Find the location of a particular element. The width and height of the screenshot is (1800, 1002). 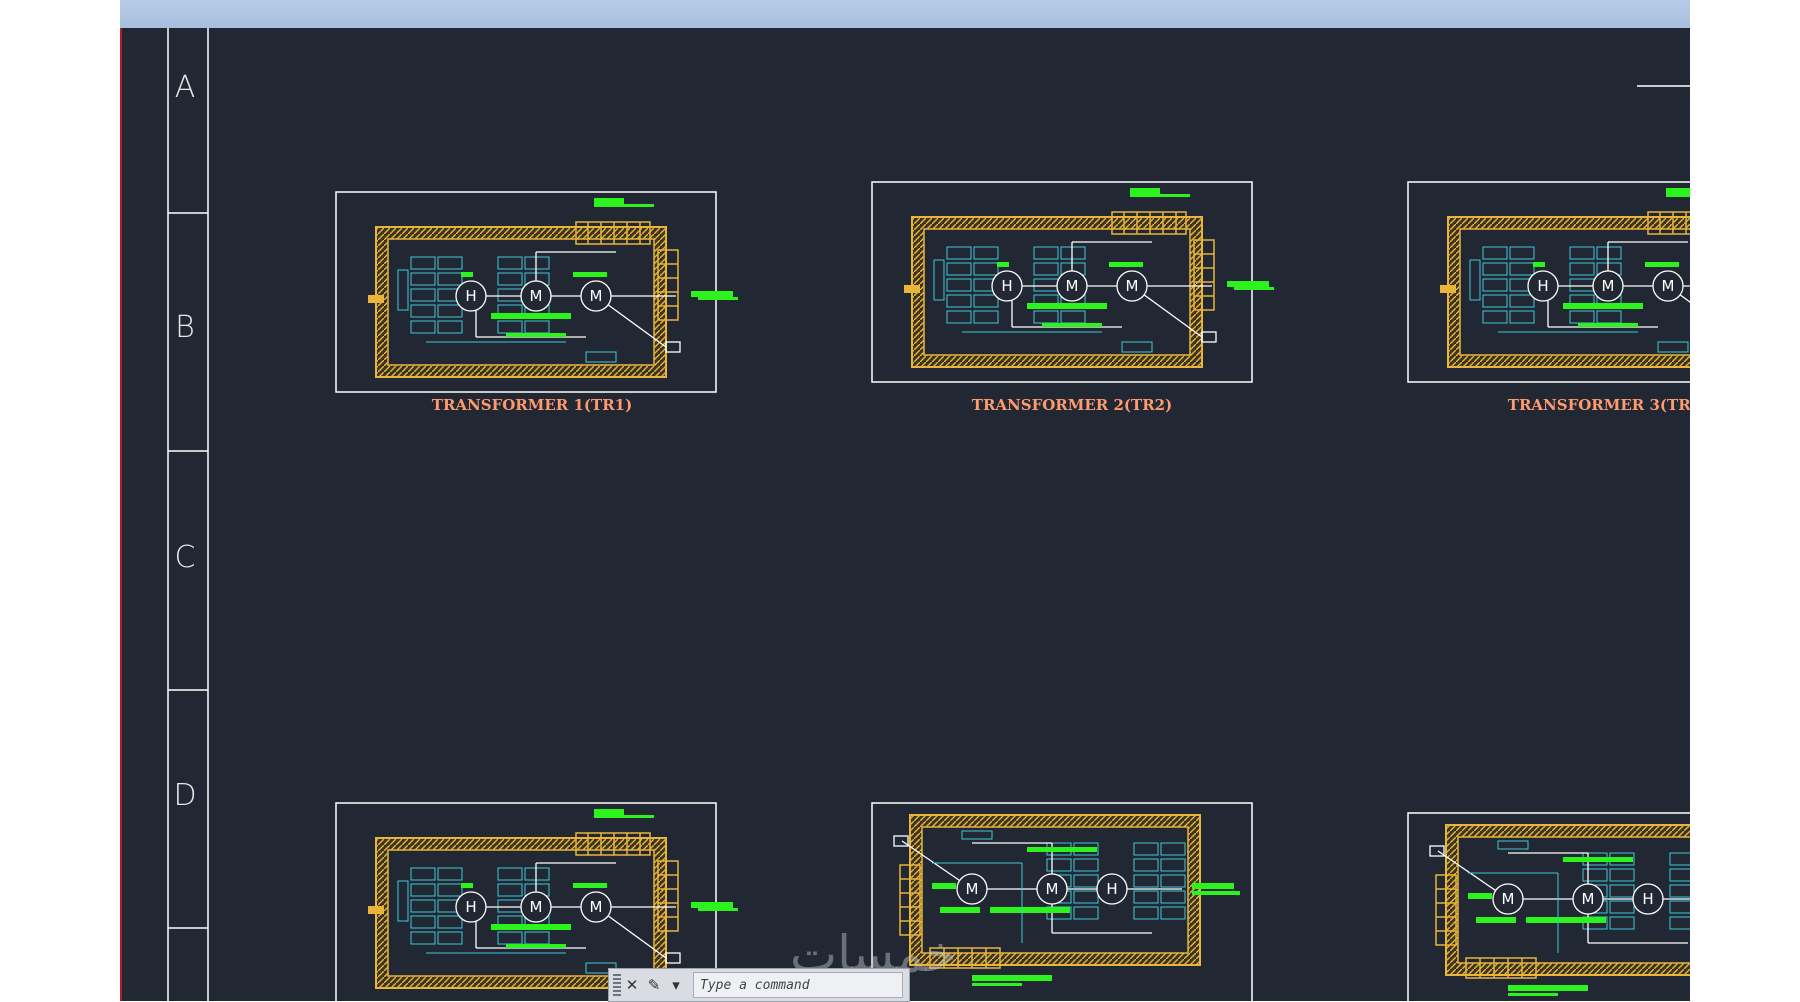

command-line-bar: ✕ ✎ ▾ Type a command is located at coordinates (759, 985).